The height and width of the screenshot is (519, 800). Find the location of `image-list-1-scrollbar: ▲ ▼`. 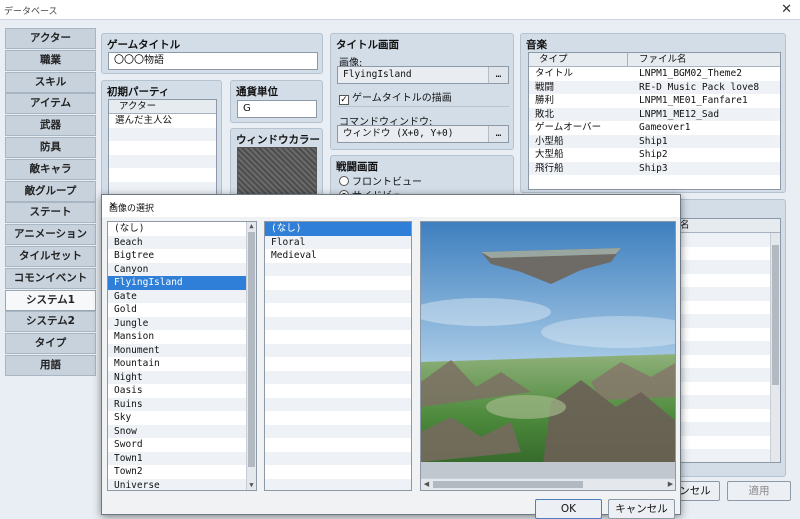

image-list-1-scrollbar: ▲ ▼ is located at coordinates (251, 356).